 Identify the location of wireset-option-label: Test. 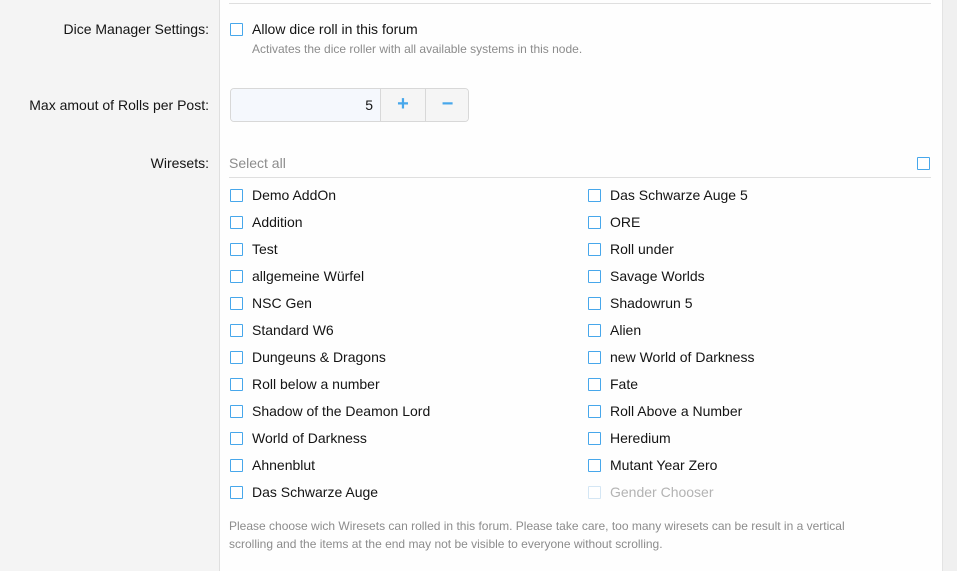
(265, 249).